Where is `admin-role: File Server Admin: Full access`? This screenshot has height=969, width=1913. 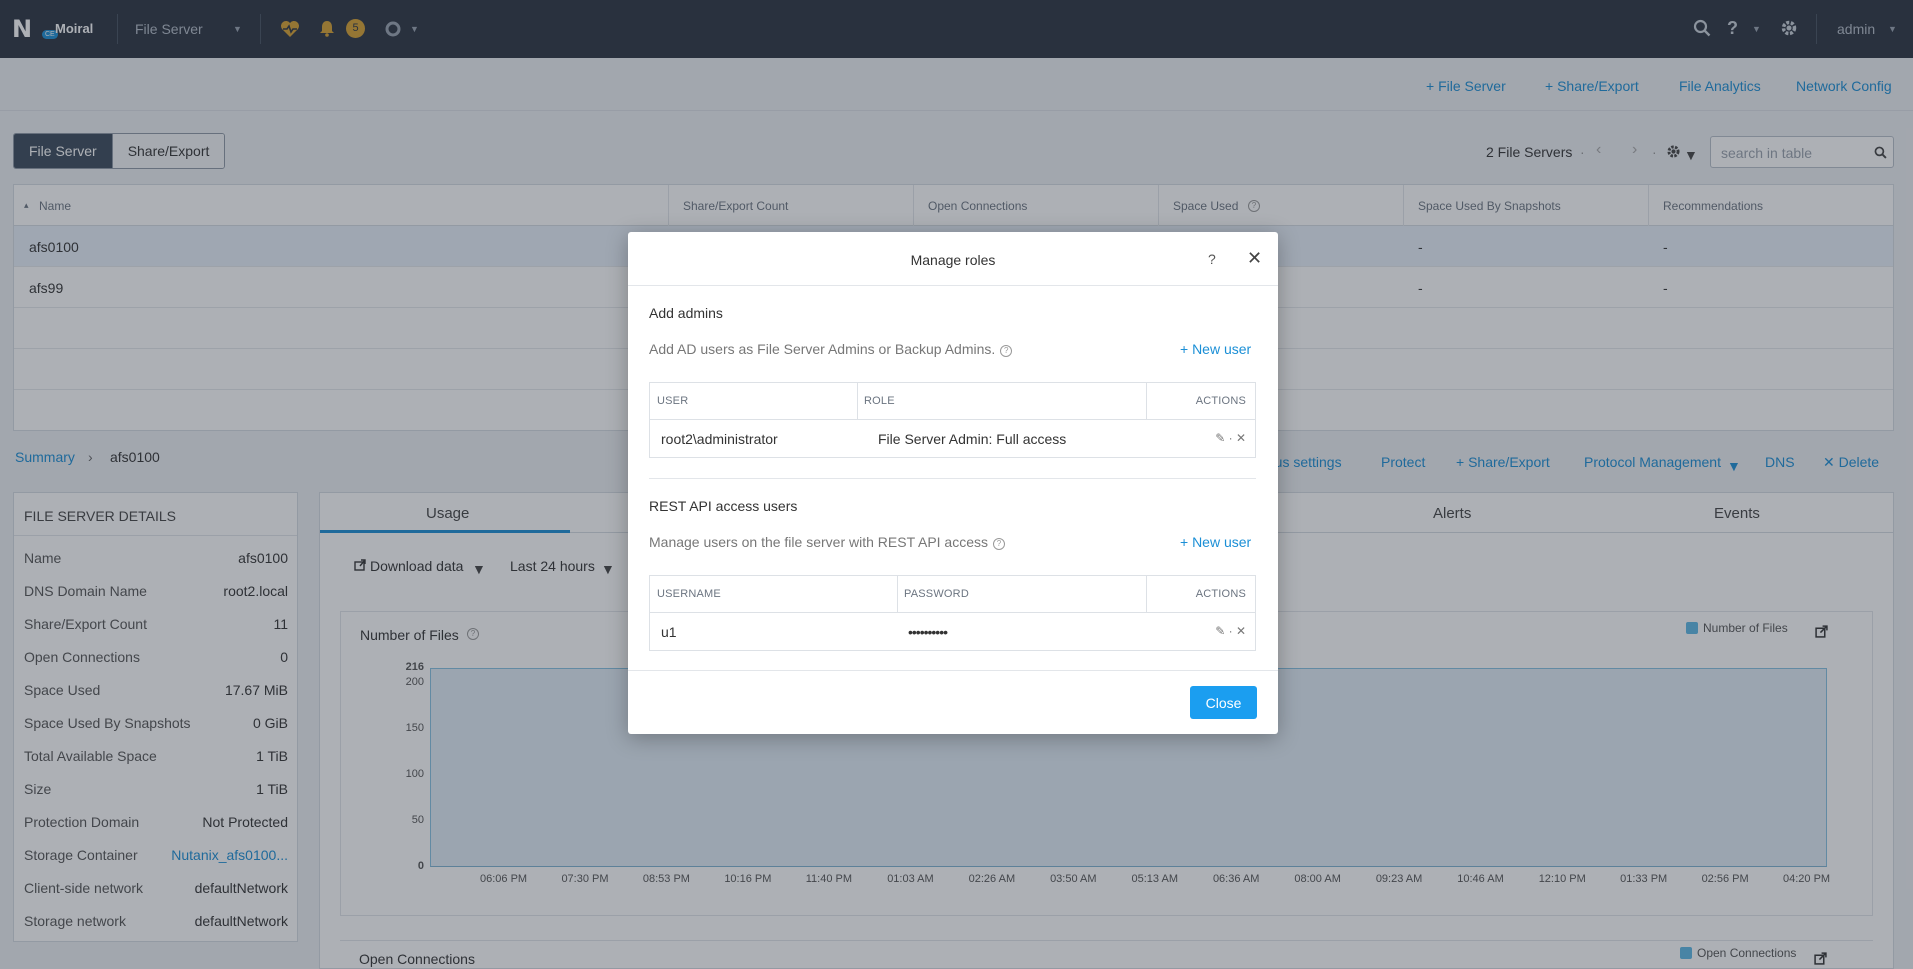 admin-role: File Server Admin: Full access is located at coordinates (972, 439).